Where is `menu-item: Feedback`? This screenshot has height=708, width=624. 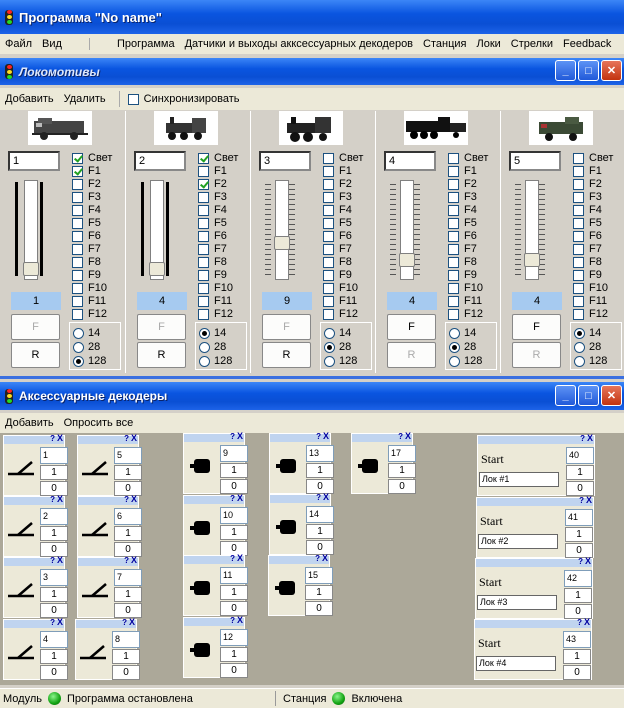 menu-item: Feedback is located at coordinates (587, 44).